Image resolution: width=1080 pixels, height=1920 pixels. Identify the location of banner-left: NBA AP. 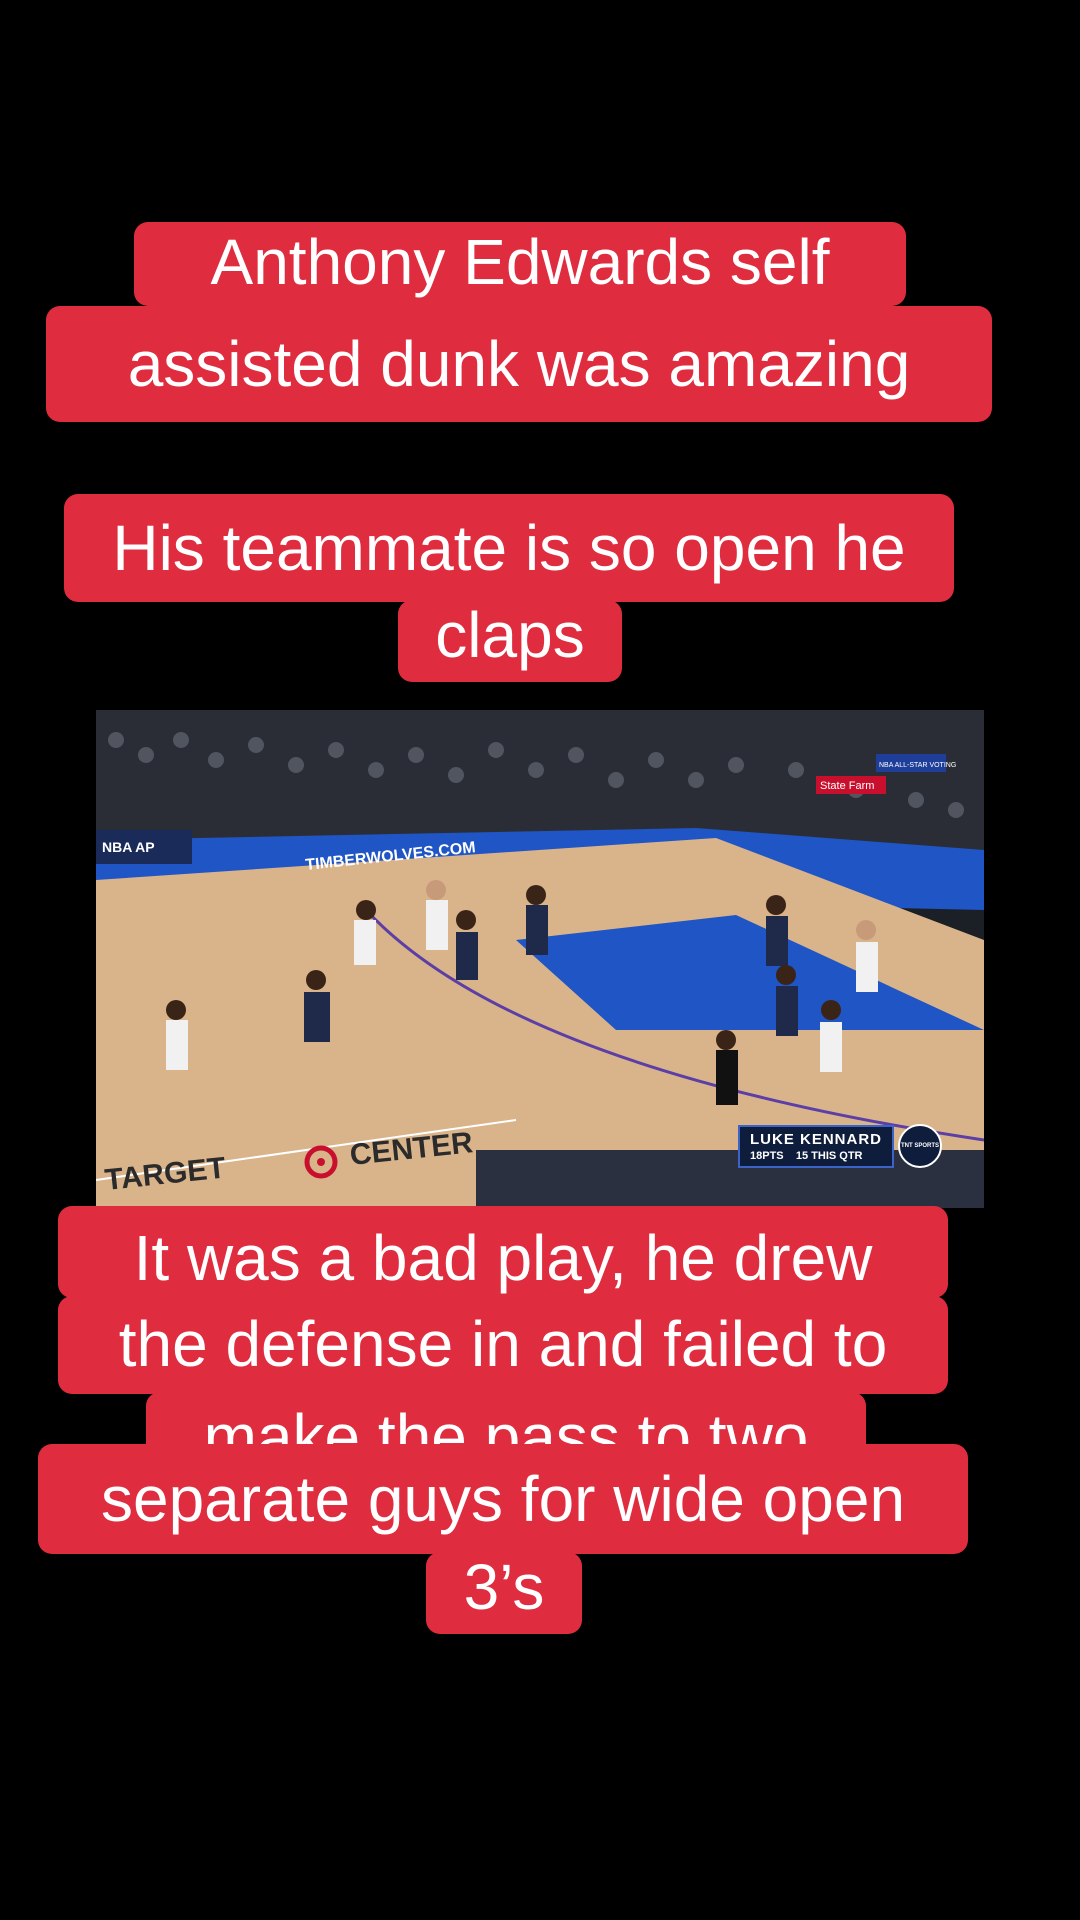
(128, 847).